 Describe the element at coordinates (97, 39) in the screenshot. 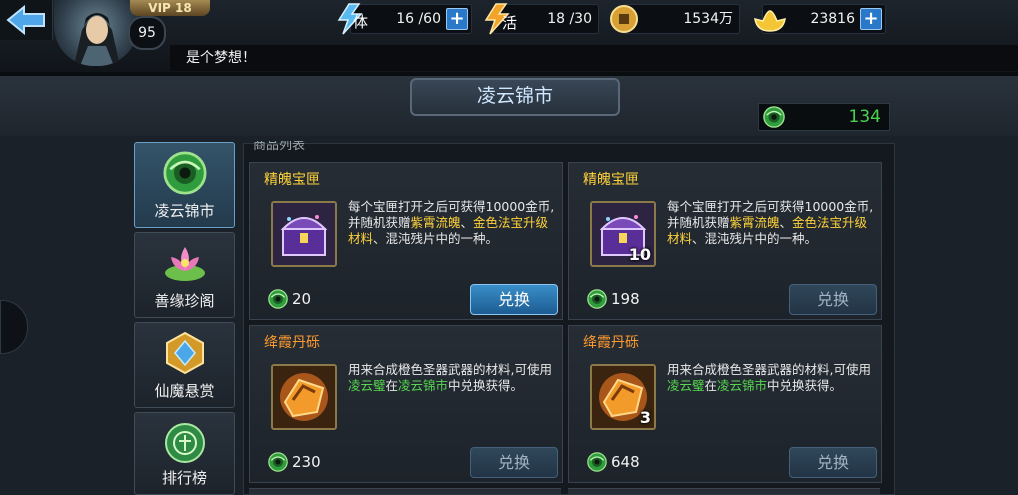

I see `character-portrait-icon` at that location.